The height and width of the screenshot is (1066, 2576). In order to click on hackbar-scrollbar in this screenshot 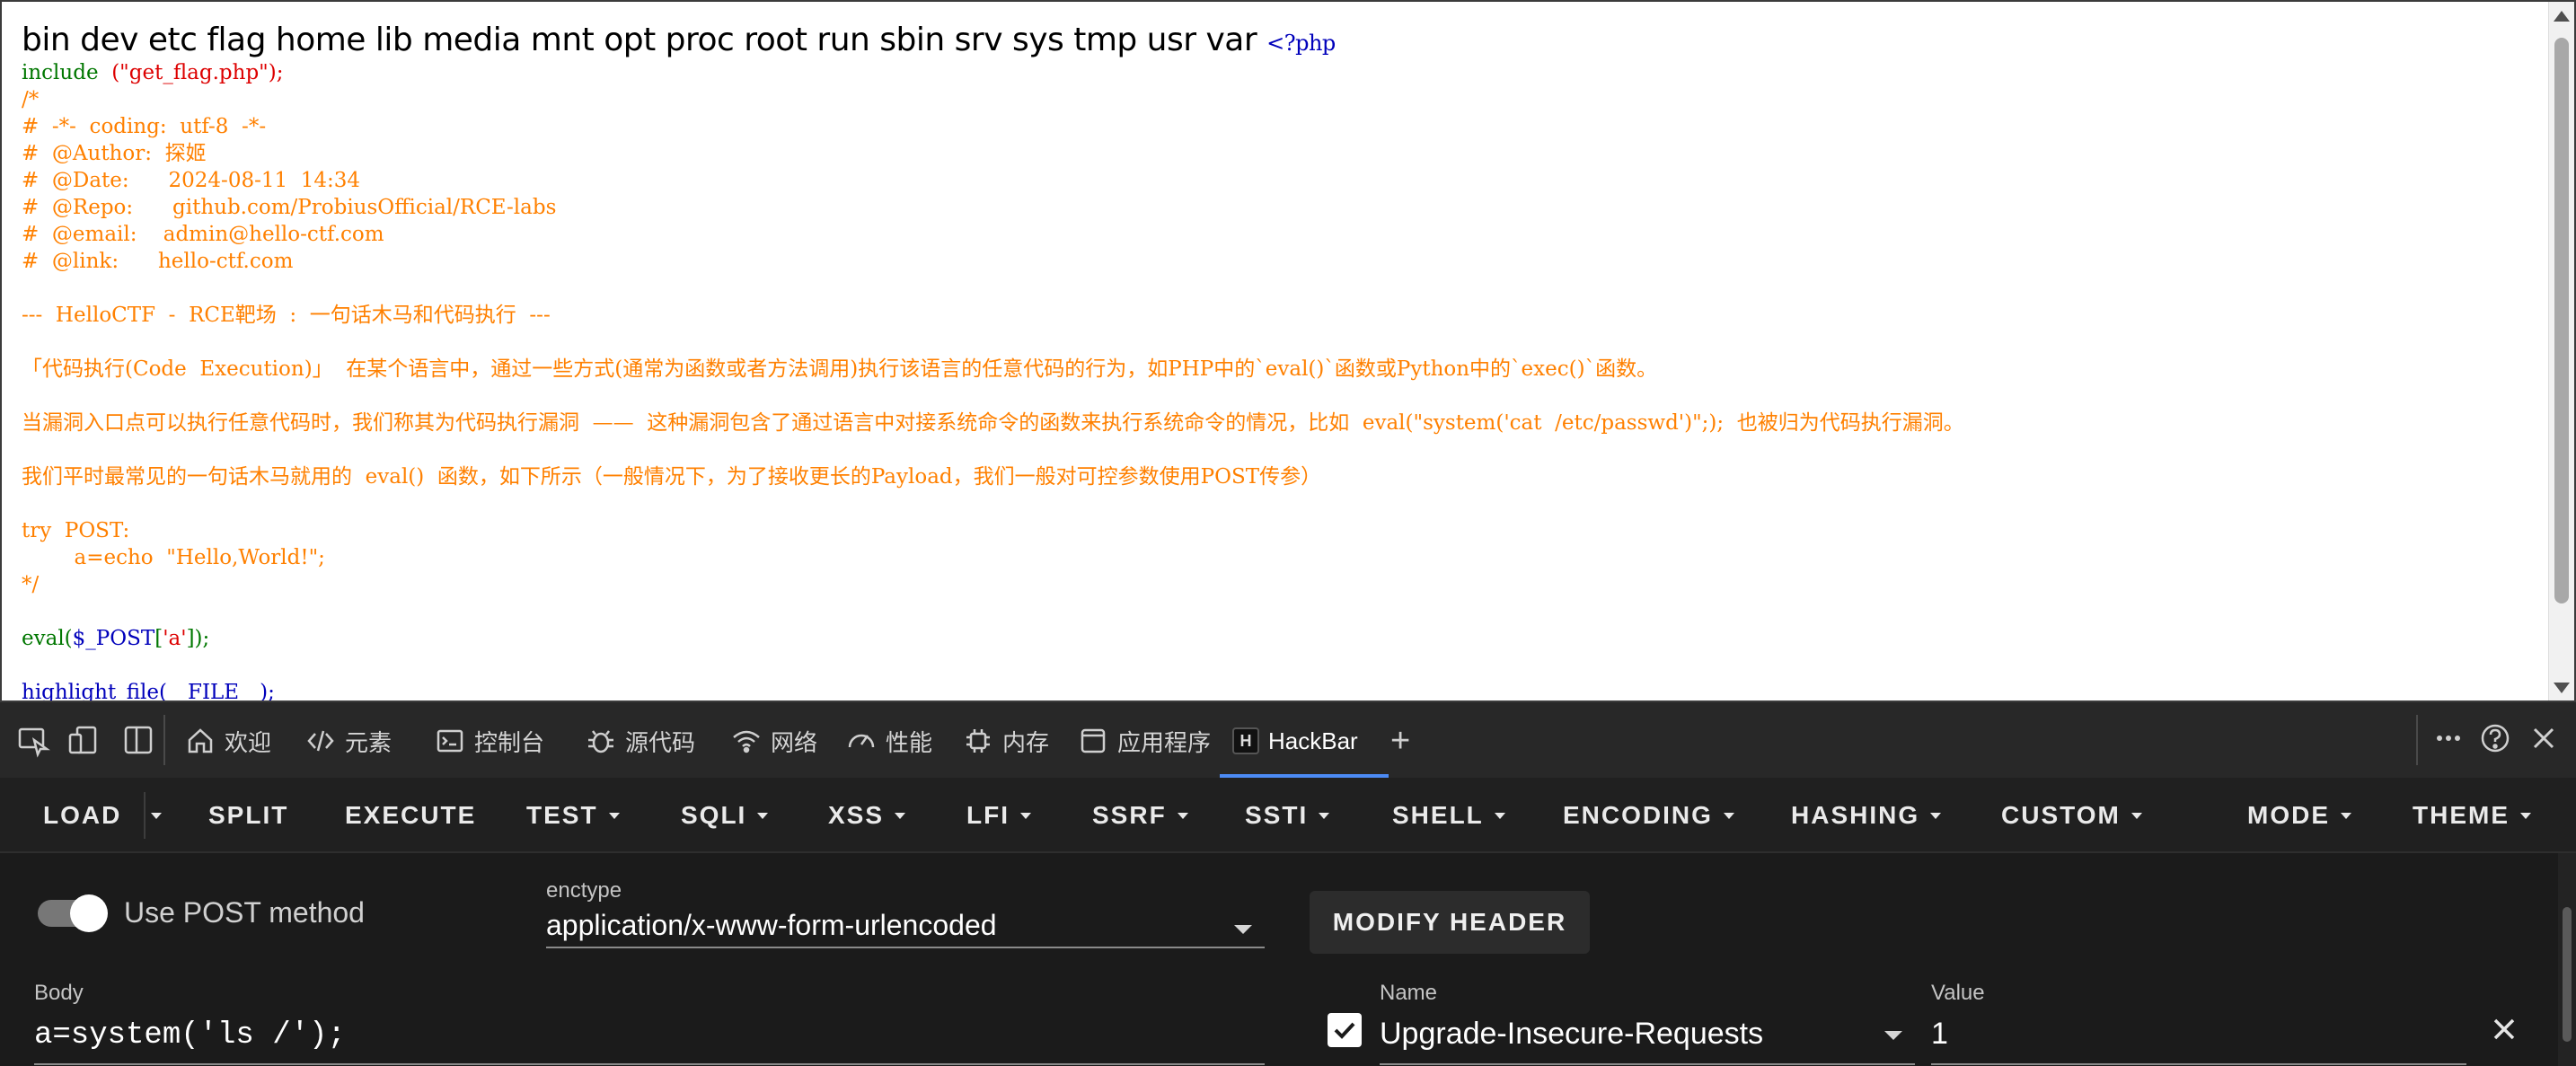, I will do `click(2567, 959)`.